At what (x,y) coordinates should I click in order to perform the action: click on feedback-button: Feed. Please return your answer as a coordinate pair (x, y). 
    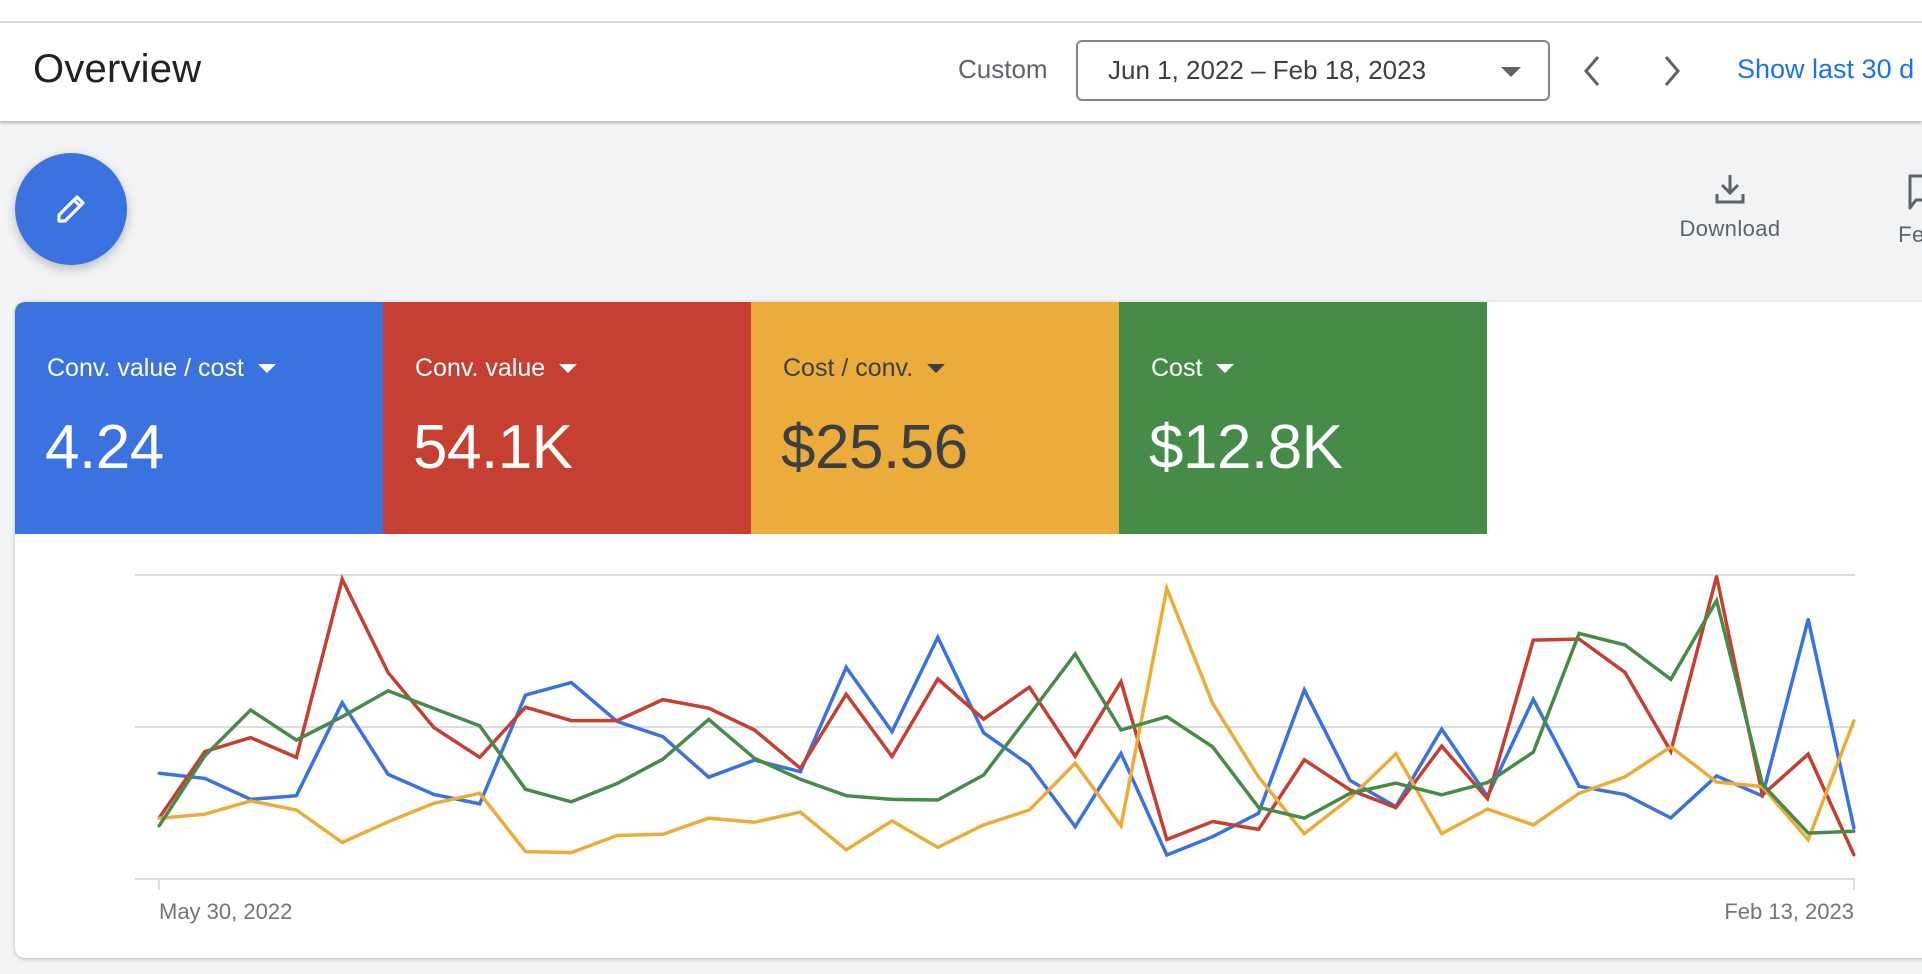
    Looking at the image, I should click on (1892, 210).